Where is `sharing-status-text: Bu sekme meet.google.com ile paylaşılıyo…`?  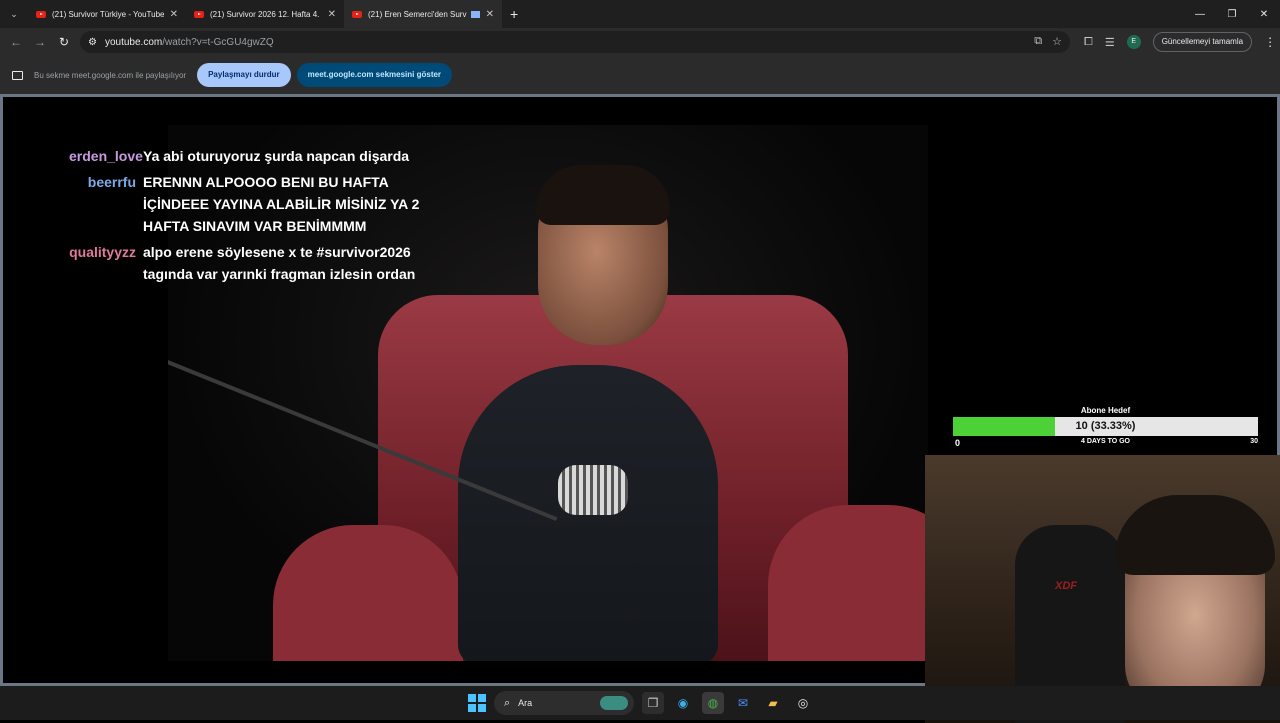
sharing-status-text: Bu sekme meet.google.com ile paylaşılıyo… is located at coordinates (110, 75).